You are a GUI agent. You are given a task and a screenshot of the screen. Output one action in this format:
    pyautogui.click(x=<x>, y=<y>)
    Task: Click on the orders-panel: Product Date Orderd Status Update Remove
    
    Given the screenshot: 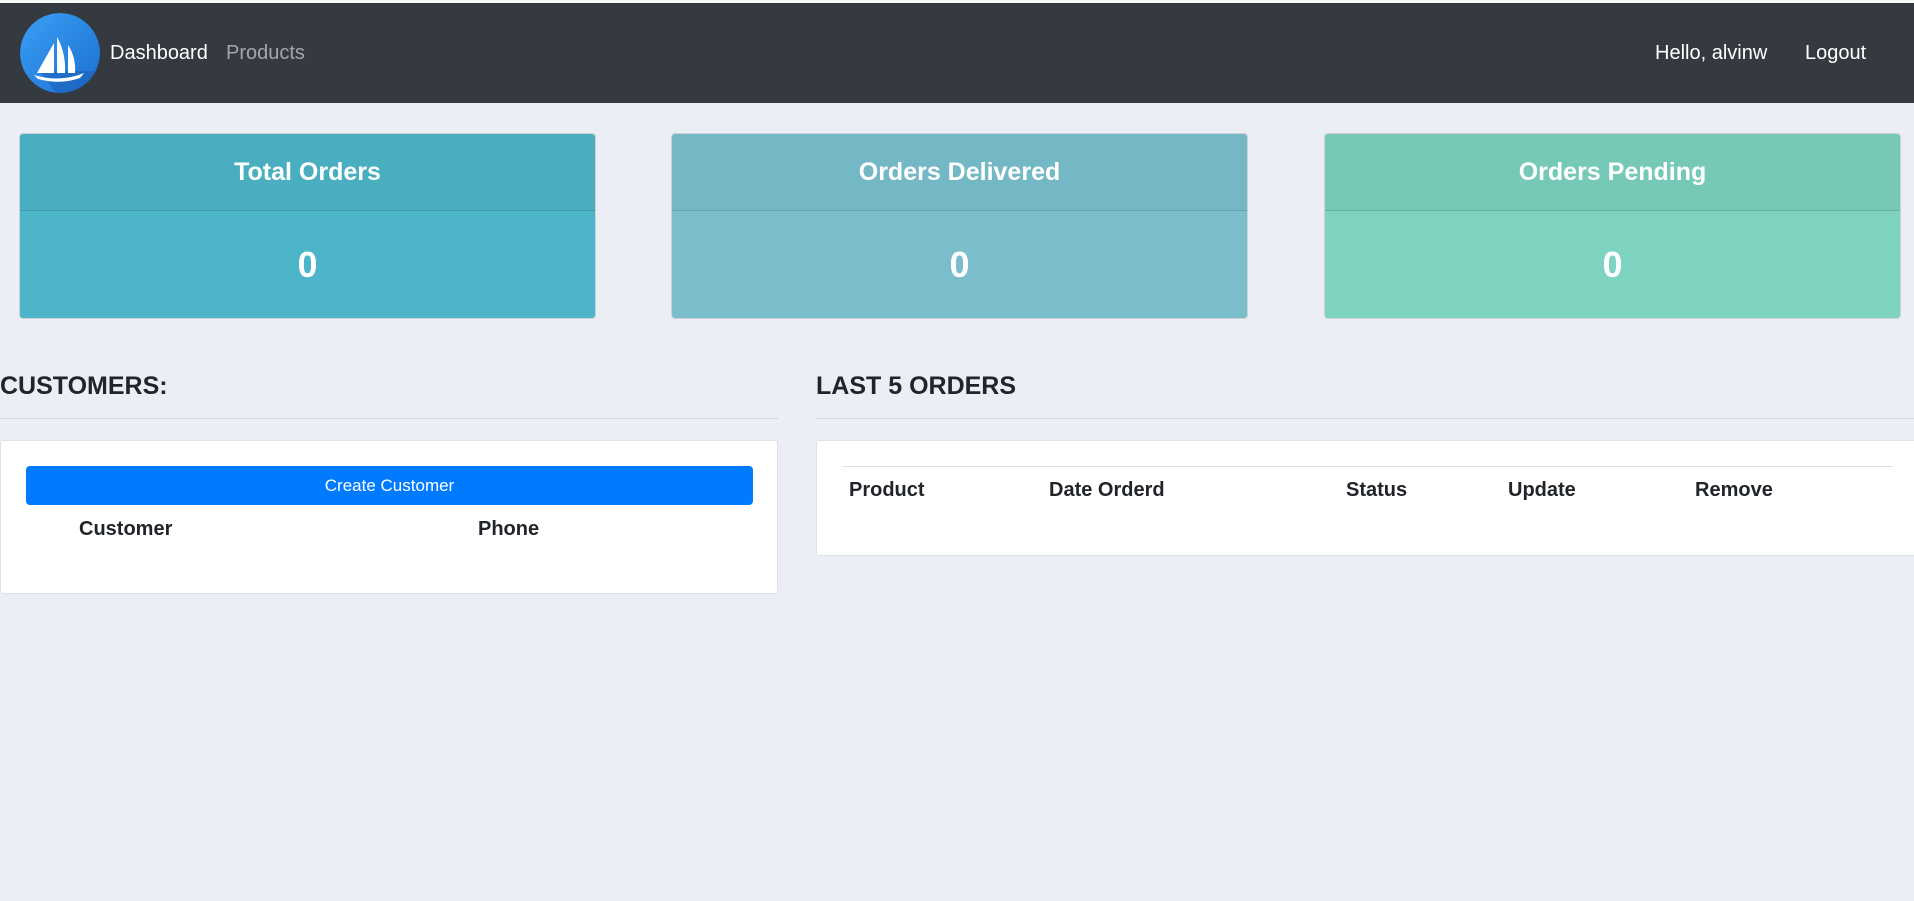 What is the action you would take?
    pyautogui.click(x=1365, y=498)
    